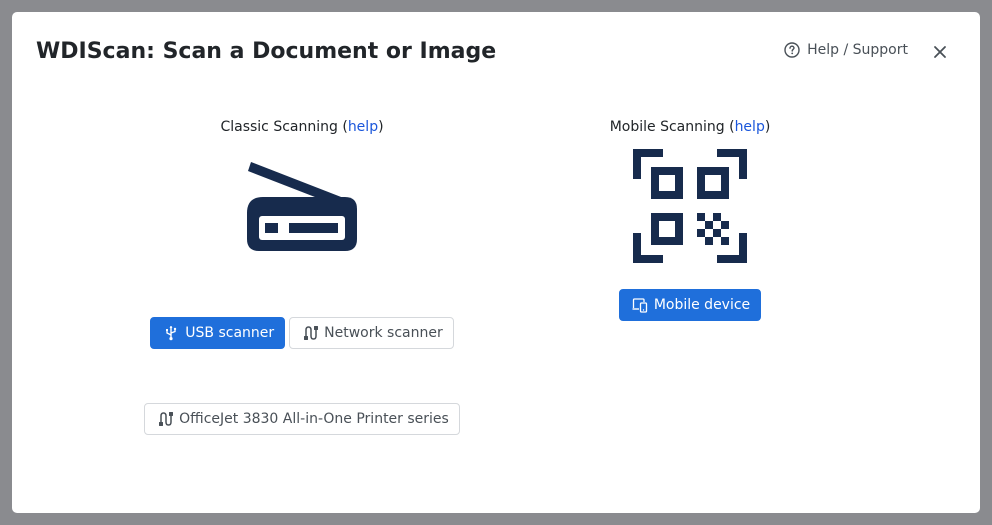 This screenshot has height=525, width=992. What do you see at coordinates (857, 50) in the screenshot?
I see `help-support-label: Help / Support` at bounding box center [857, 50].